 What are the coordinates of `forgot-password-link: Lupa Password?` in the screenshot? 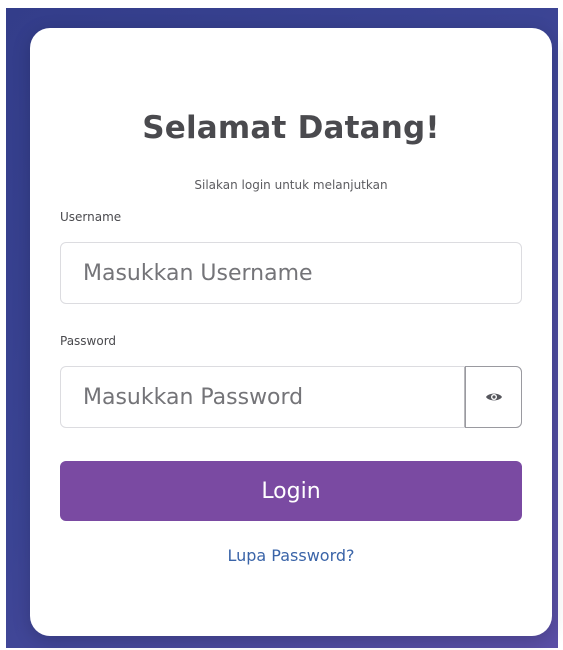 It's located at (291, 555).